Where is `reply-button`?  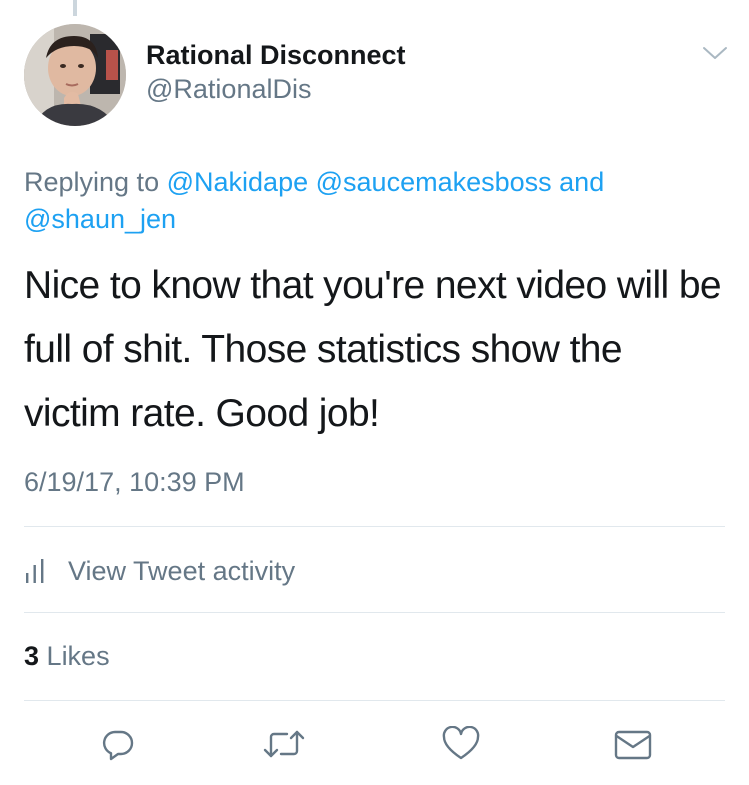 reply-button is located at coordinates (118, 744).